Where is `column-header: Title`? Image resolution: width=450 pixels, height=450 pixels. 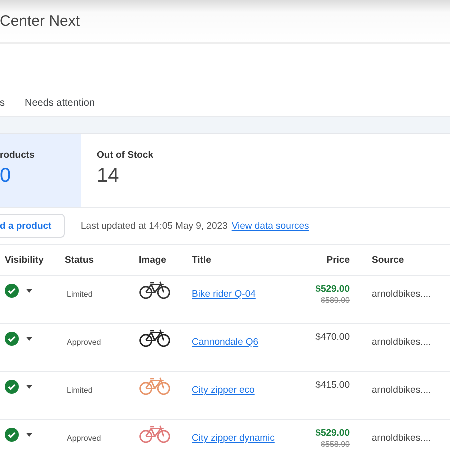 column-header: Title is located at coordinates (202, 260).